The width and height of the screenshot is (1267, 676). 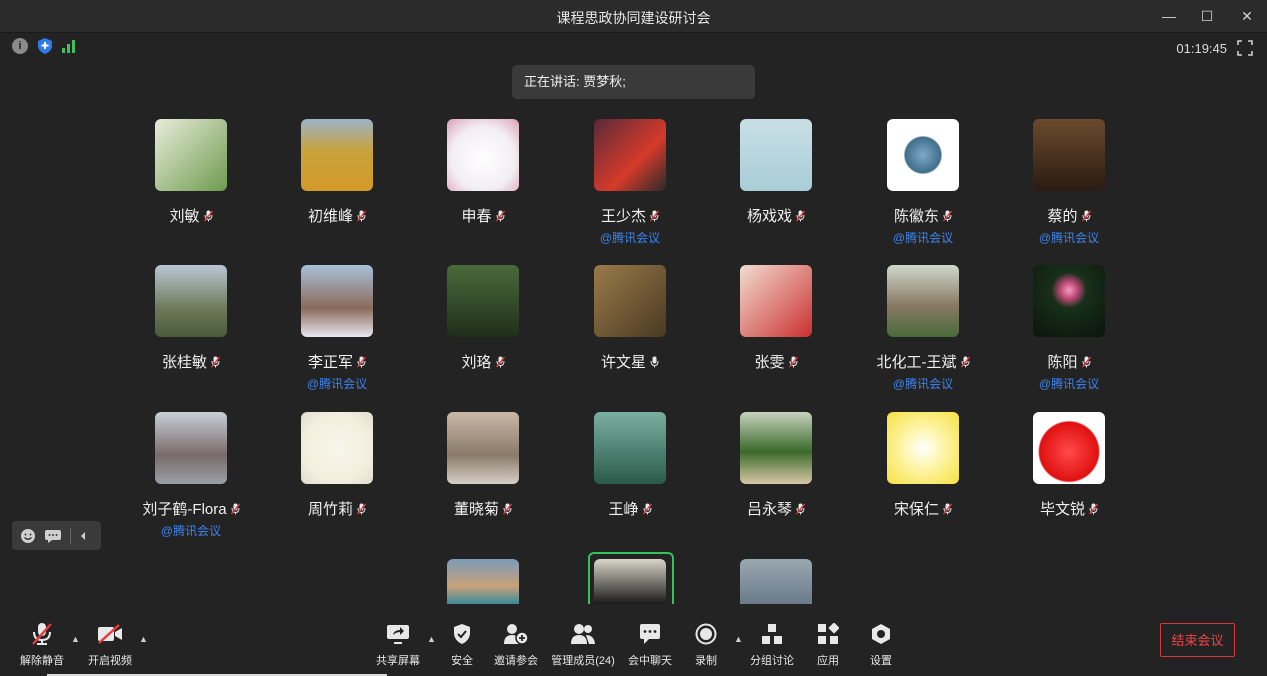 I want to click on invite-button: 邀请参会, so click(x=516, y=645).